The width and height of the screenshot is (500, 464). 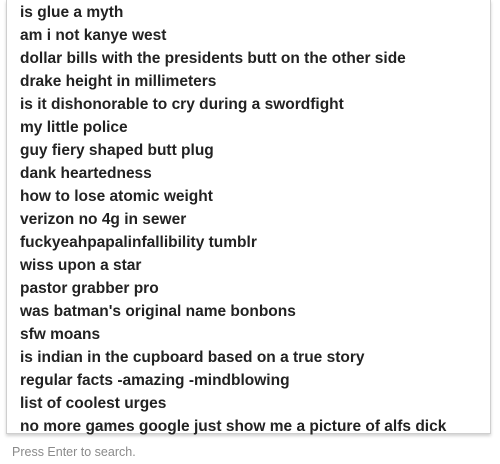 I want to click on suggestion-item: verizon no 4g in sewer, so click(x=248, y=219).